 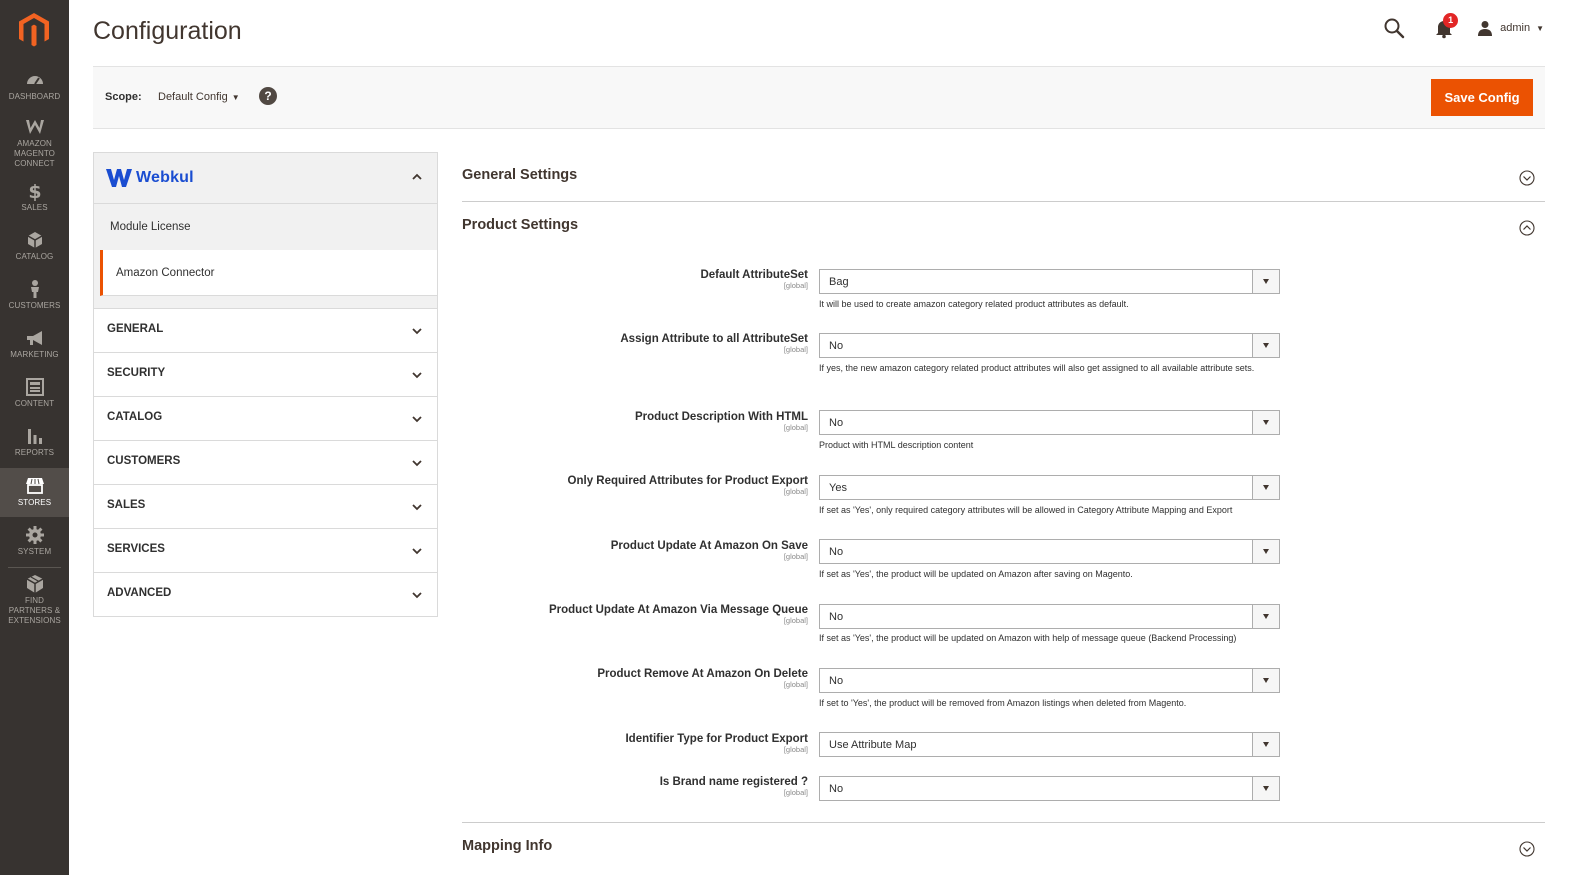 What do you see at coordinates (1049, 281) in the screenshot?
I see `select-default-attributeset: Bag` at bounding box center [1049, 281].